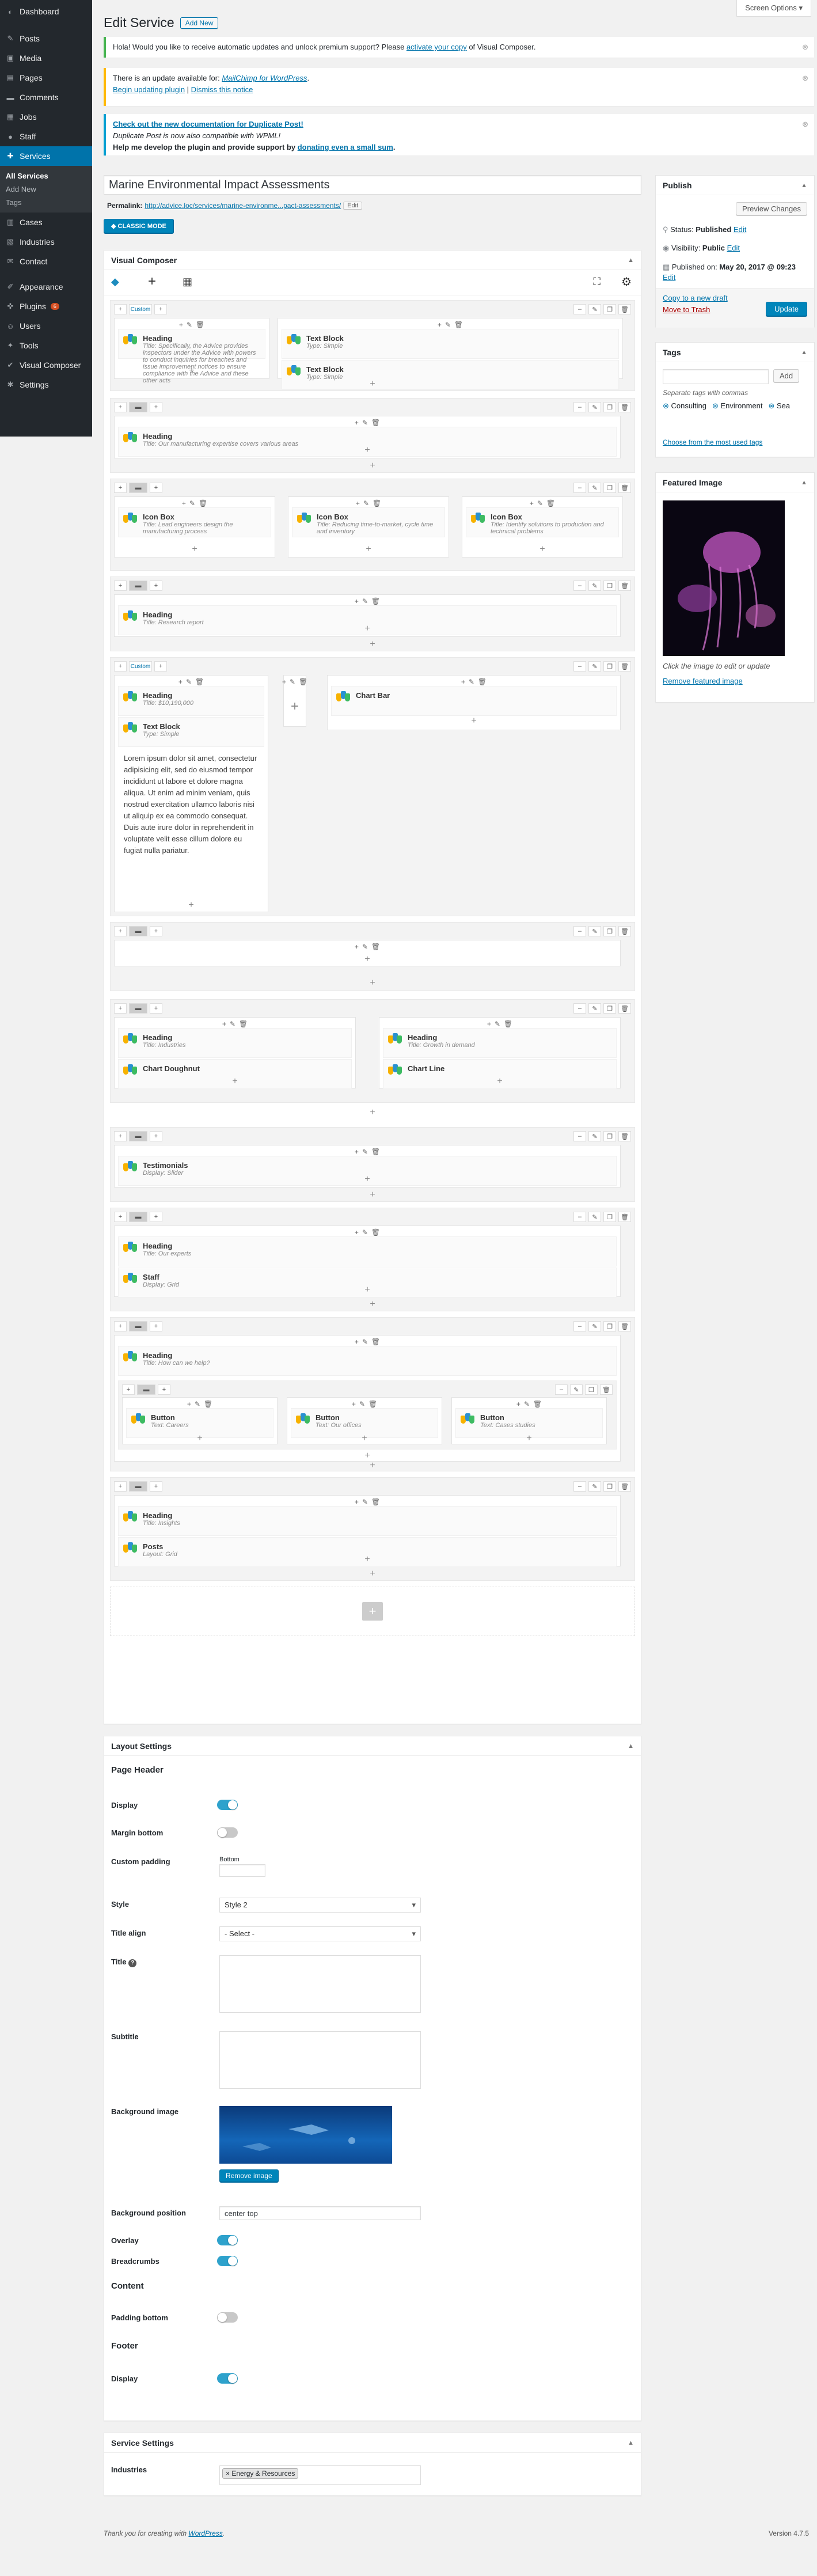 The image size is (817, 2576). What do you see at coordinates (787, 309) in the screenshot?
I see `update-button: Update` at bounding box center [787, 309].